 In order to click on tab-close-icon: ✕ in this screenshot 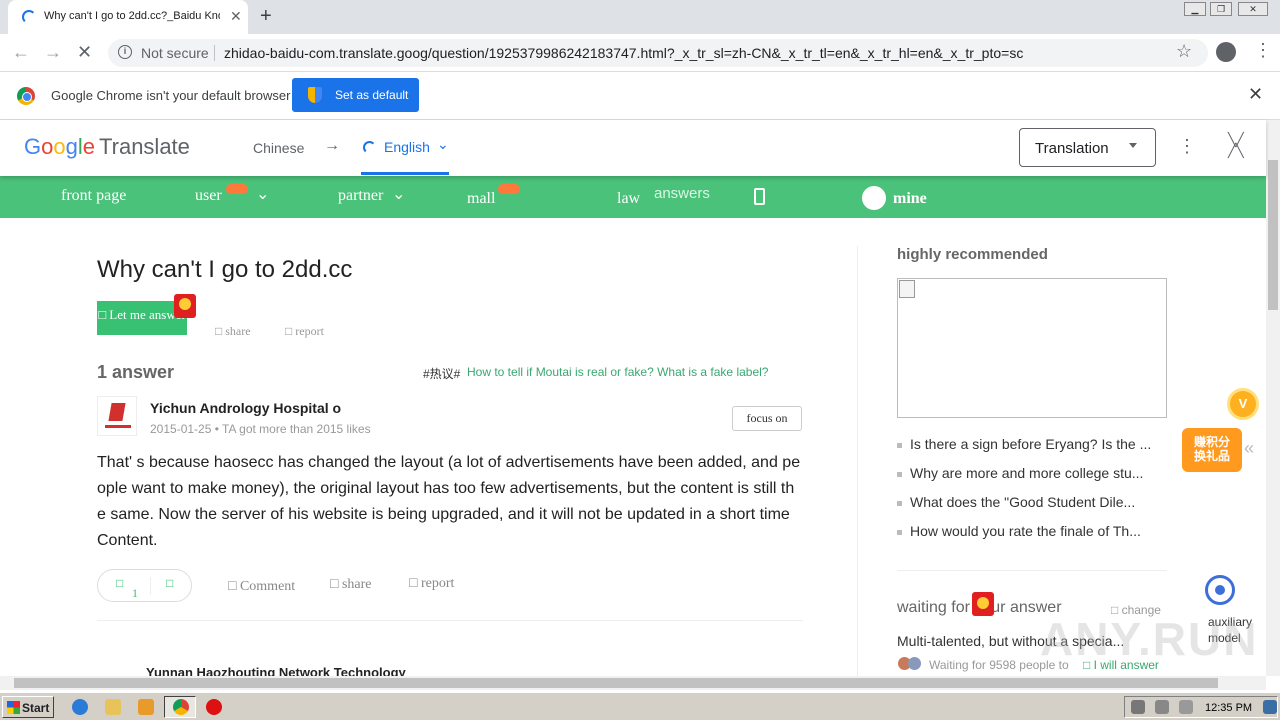, I will do `click(236, 16)`.